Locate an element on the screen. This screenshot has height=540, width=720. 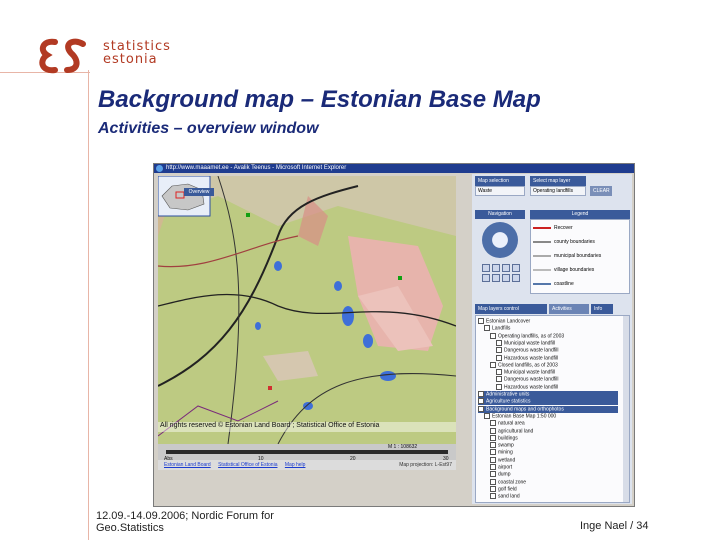
layer-selector: Operating landfills is located at coordinates (558, 191).